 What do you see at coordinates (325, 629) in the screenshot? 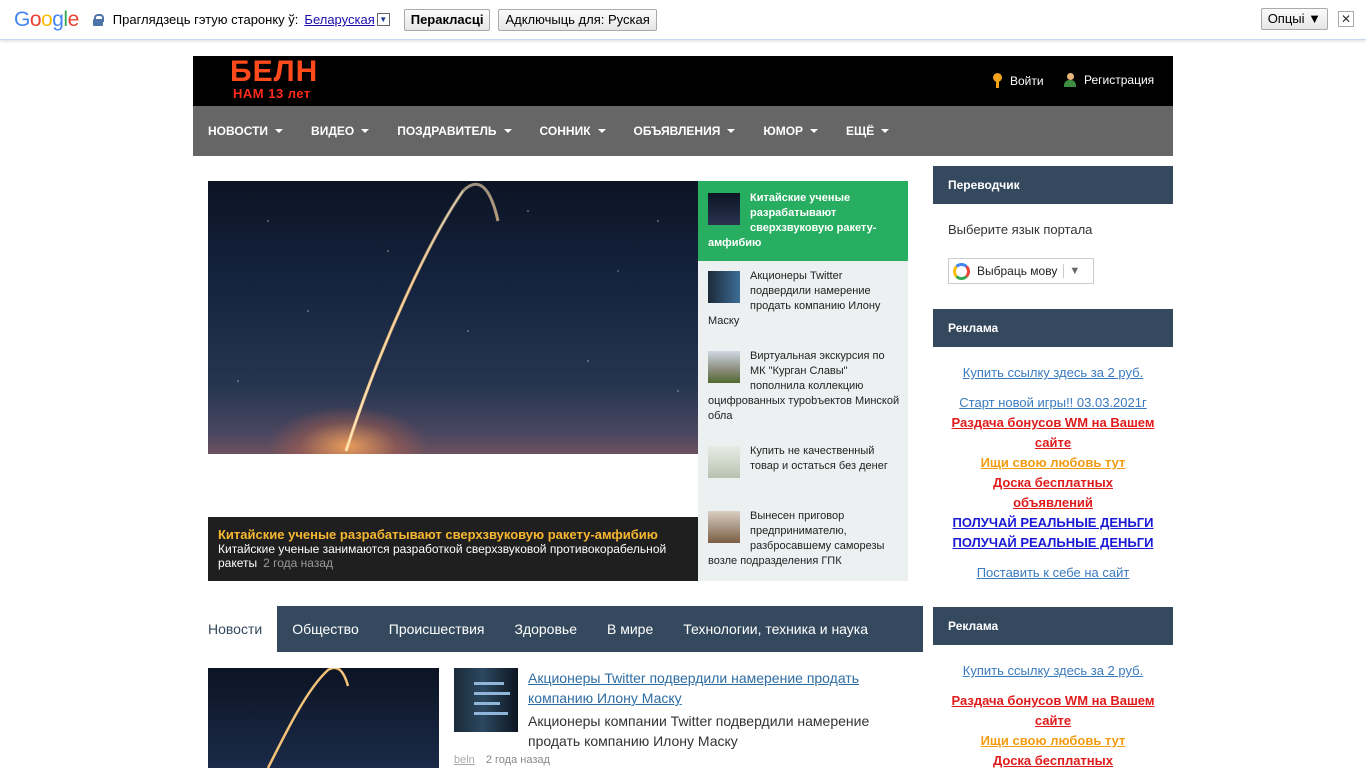
I see `tab-society: Общество` at bounding box center [325, 629].